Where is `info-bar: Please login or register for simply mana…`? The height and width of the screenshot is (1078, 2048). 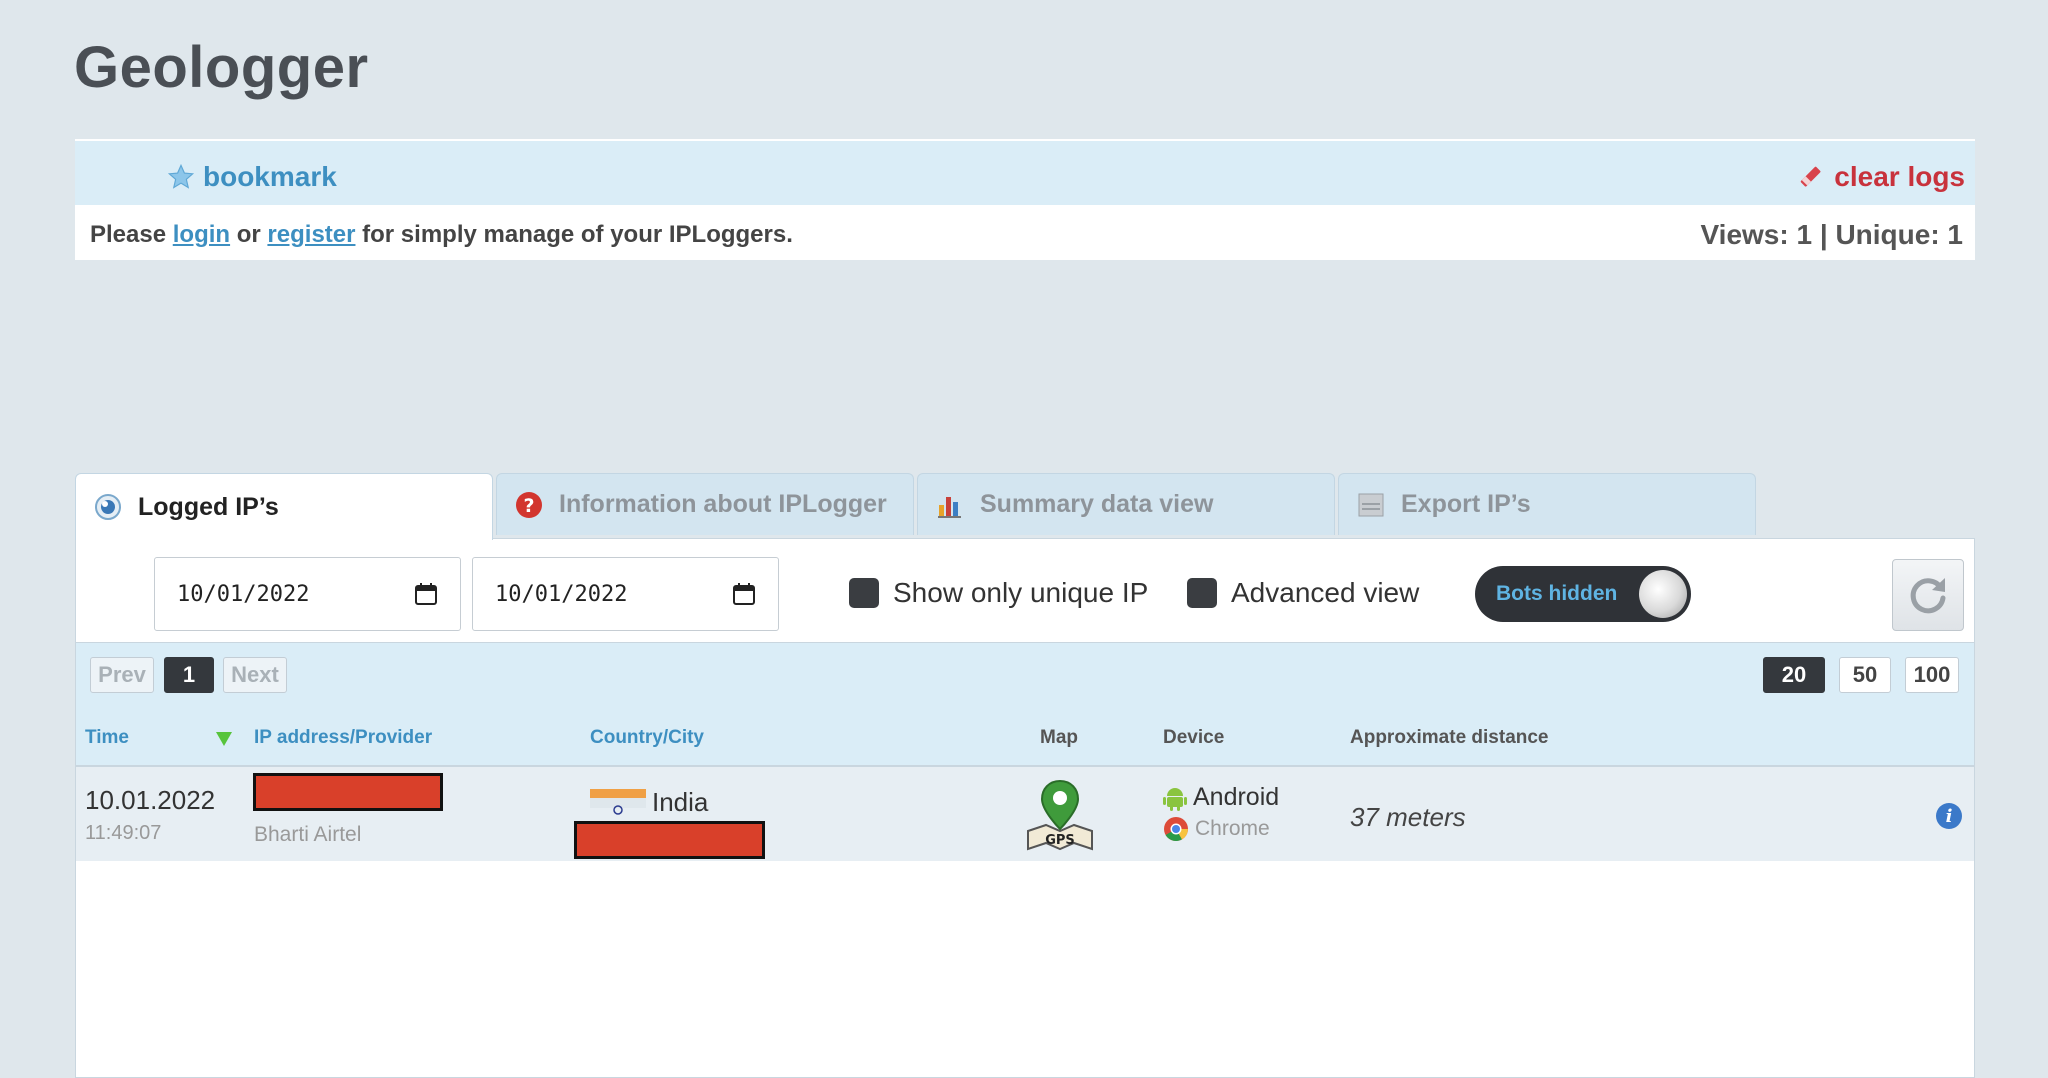
info-bar: Please login or register for simply mana… is located at coordinates (1025, 232).